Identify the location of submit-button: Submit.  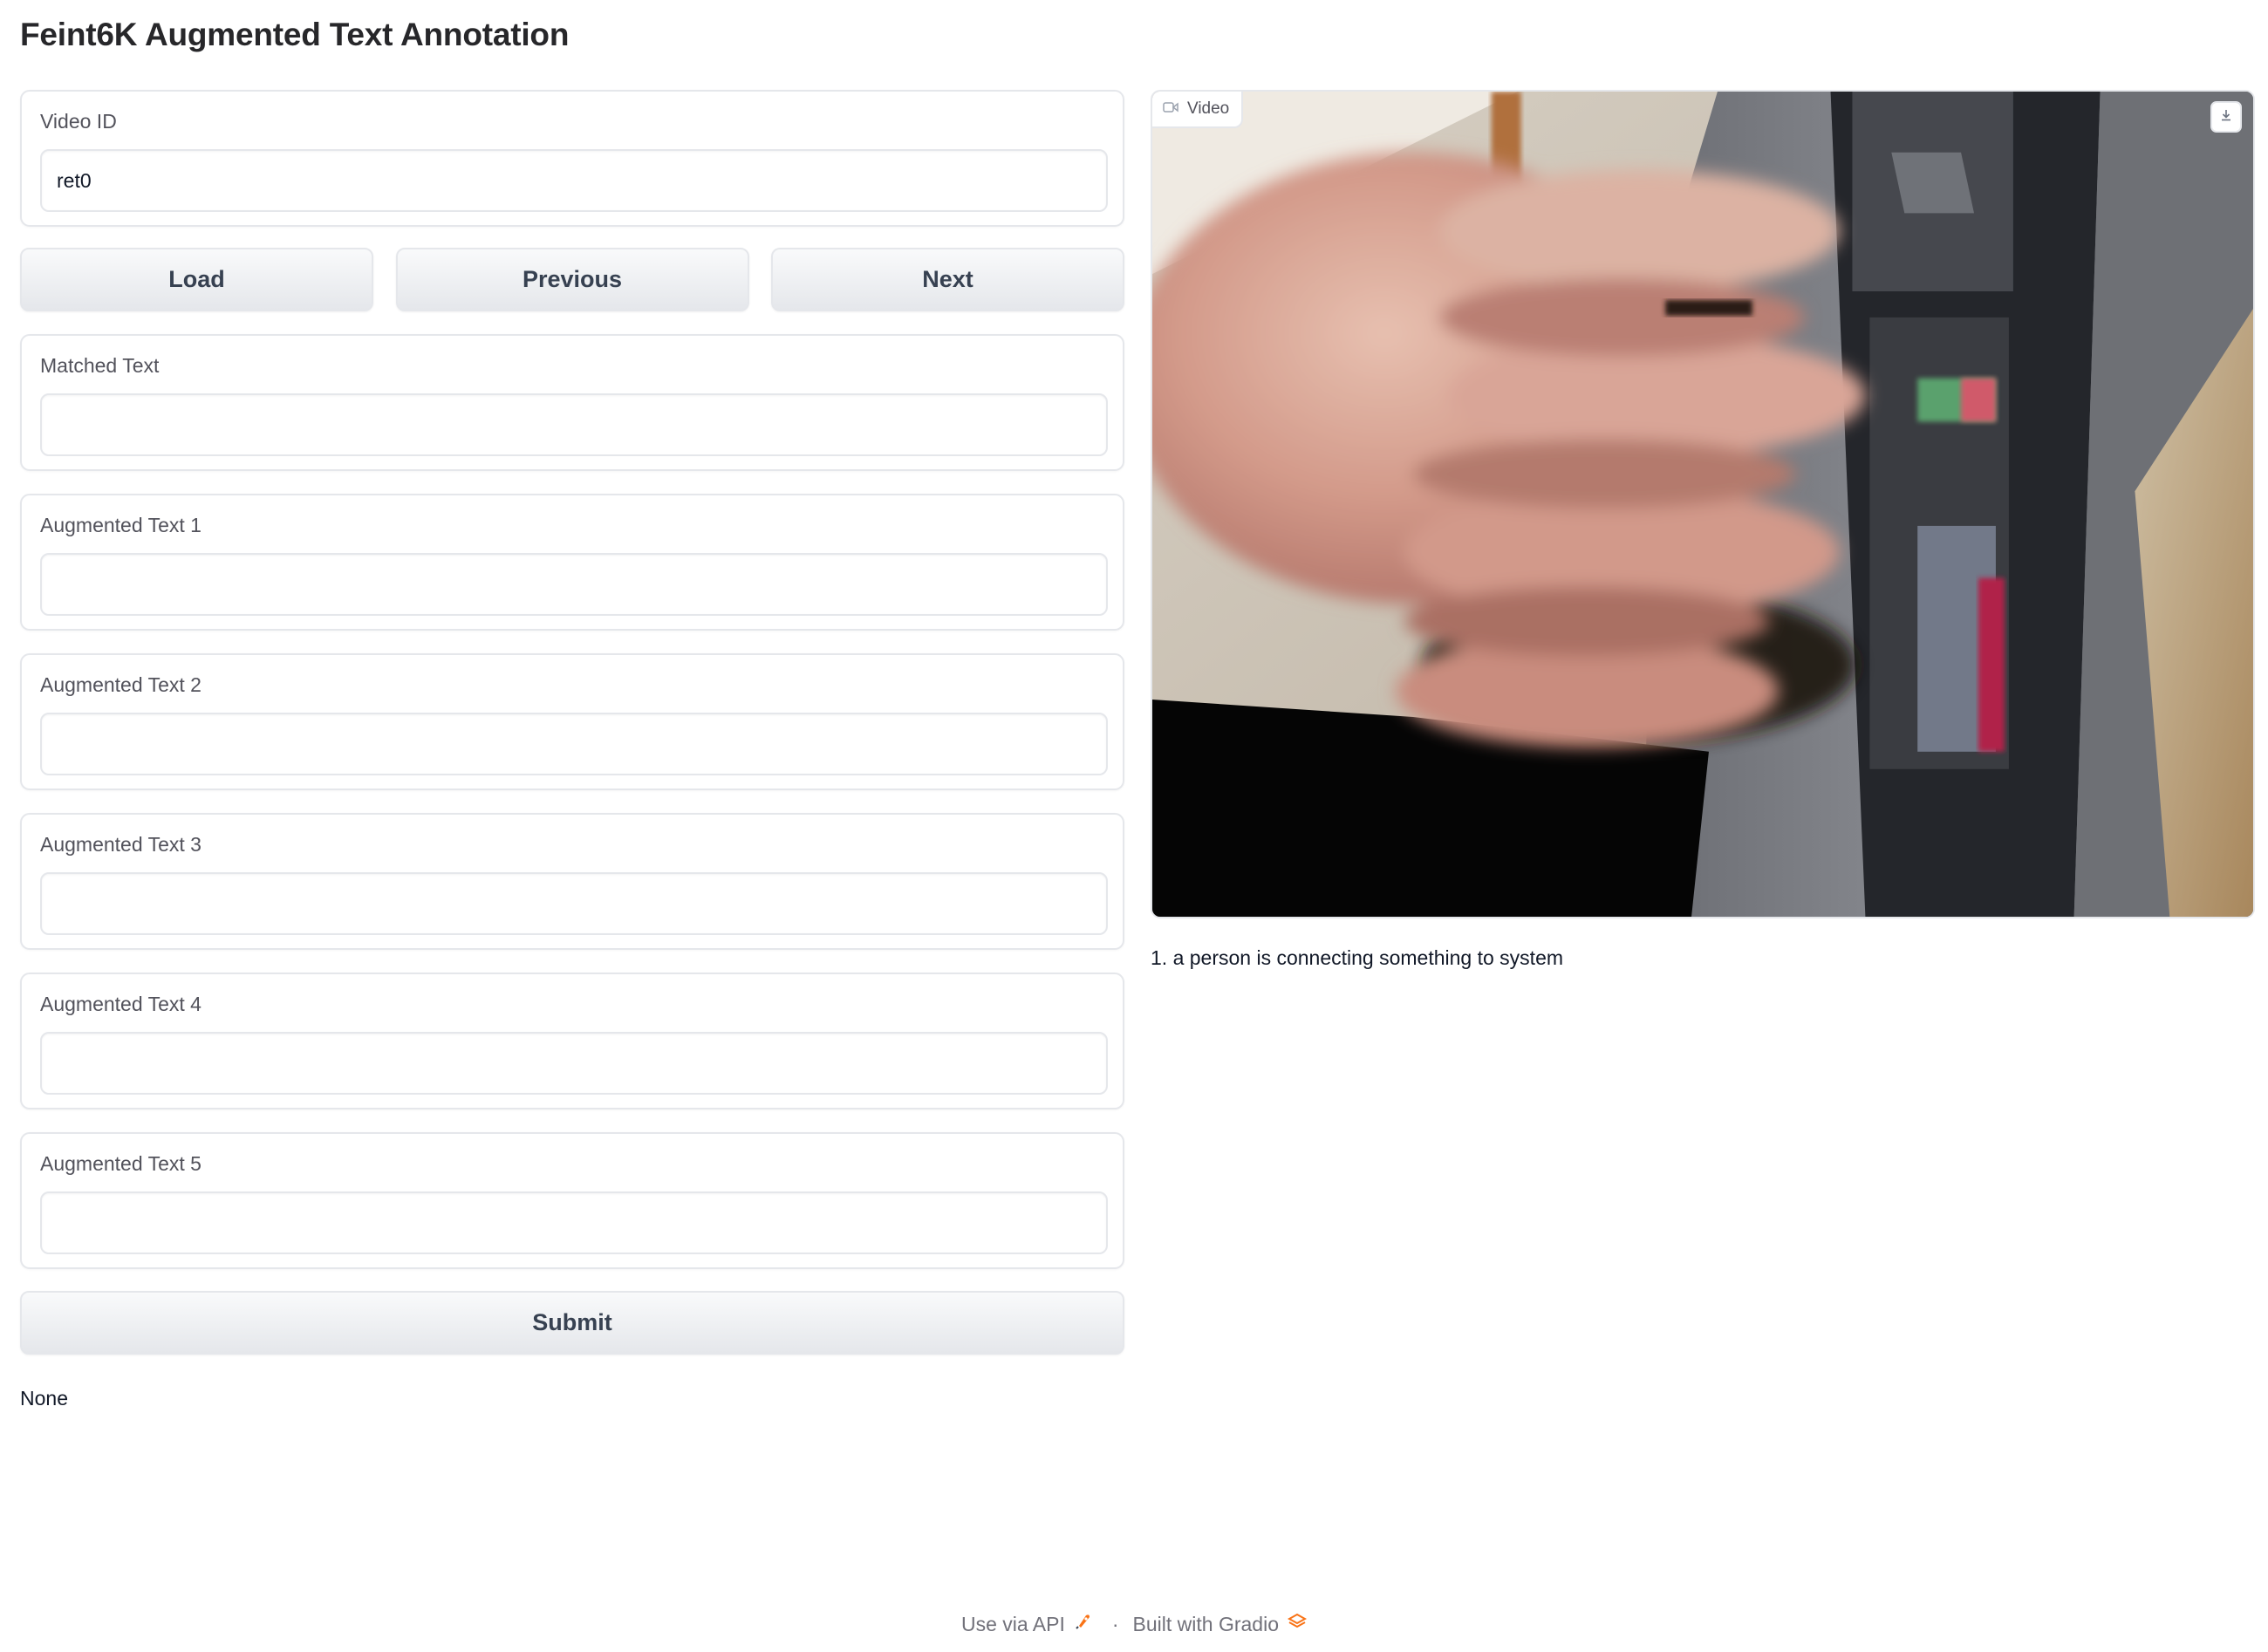
(572, 1323).